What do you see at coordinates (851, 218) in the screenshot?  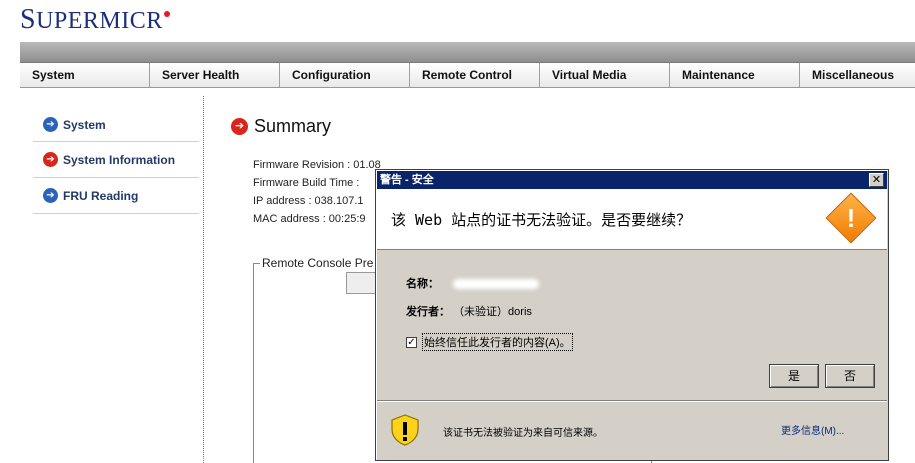 I see `warning-exclamation-icon: !` at bounding box center [851, 218].